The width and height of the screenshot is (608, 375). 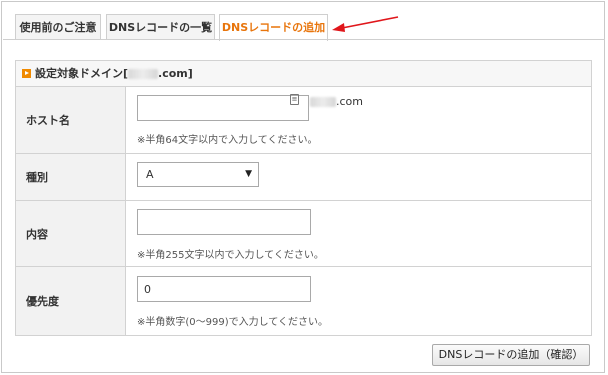 I want to click on priority-input, so click(x=224, y=289).